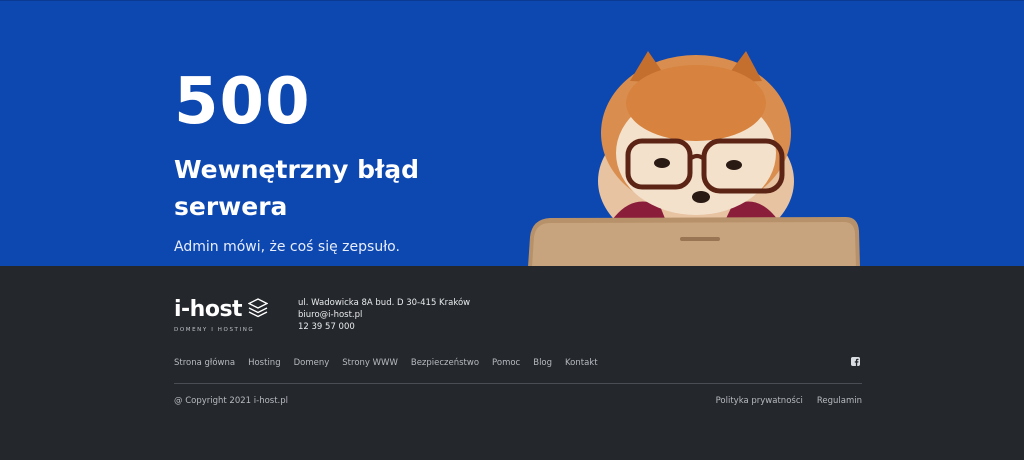 This screenshot has width=1024, height=460. I want to click on footer-nav-help: Pomoc, so click(506, 363).